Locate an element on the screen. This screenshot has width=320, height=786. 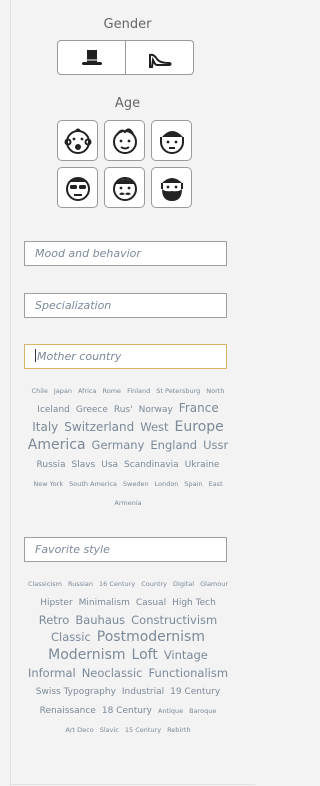
country-tag: West is located at coordinates (154, 427).